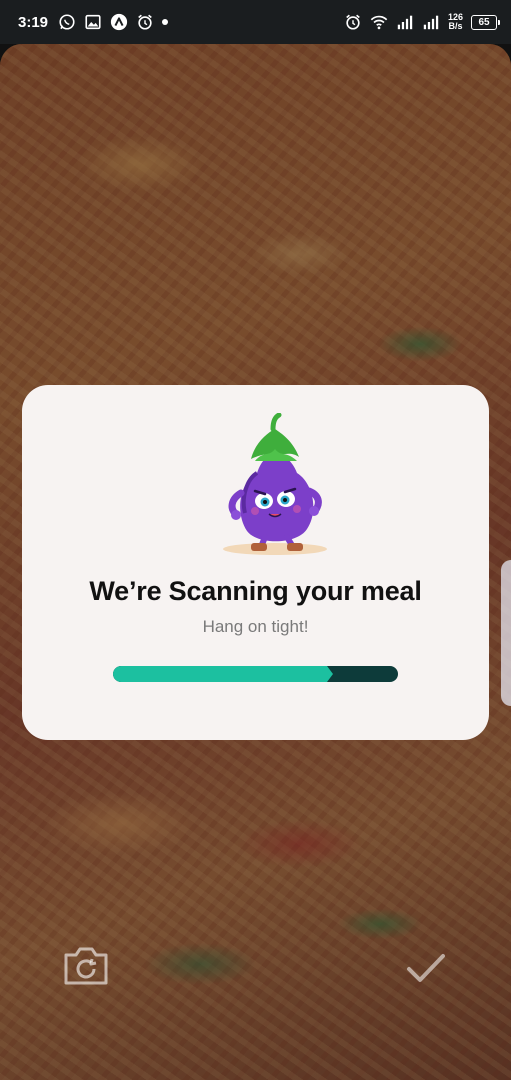 The height and width of the screenshot is (1080, 511). What do you see at coordinates (255, 626) in the screenshot?
I see `dialog-subtitle: Hang on tight!` at bounding box center [255, 626].